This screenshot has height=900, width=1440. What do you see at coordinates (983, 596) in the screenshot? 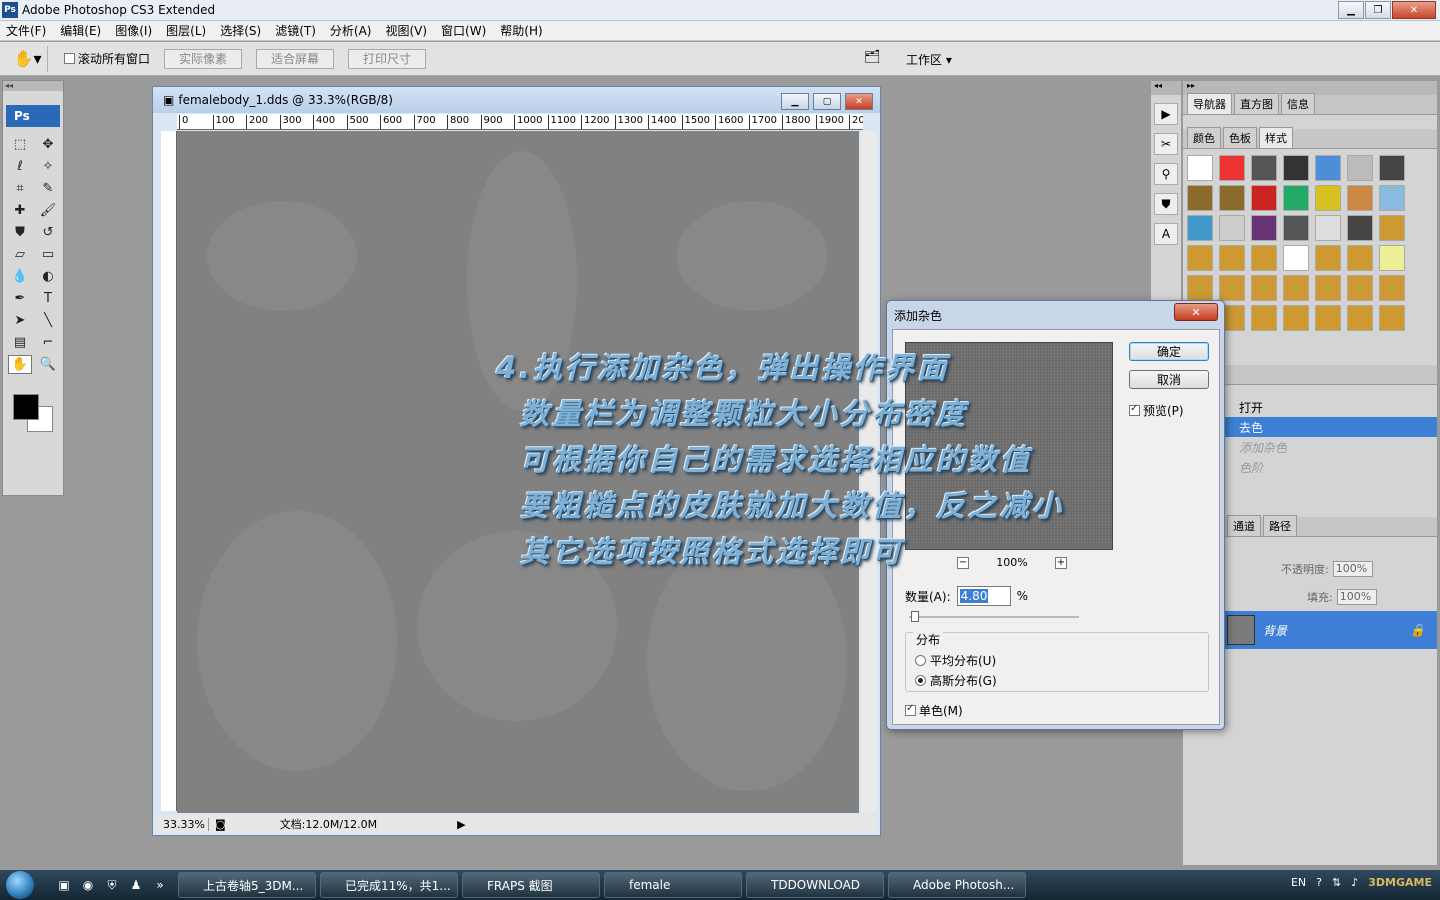
I see `amount-input: 4.80` at bounding box center [983, 596].